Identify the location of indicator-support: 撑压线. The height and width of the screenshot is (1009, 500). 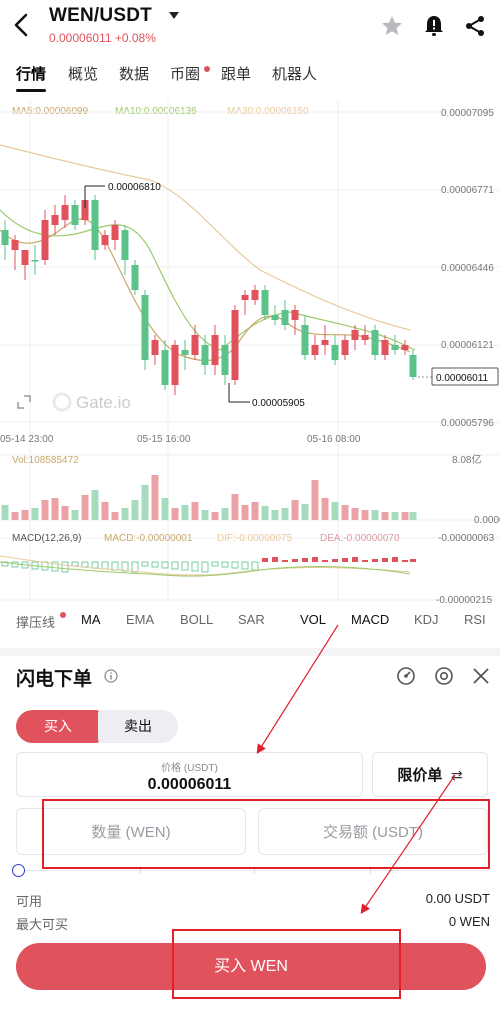
(35, 621).